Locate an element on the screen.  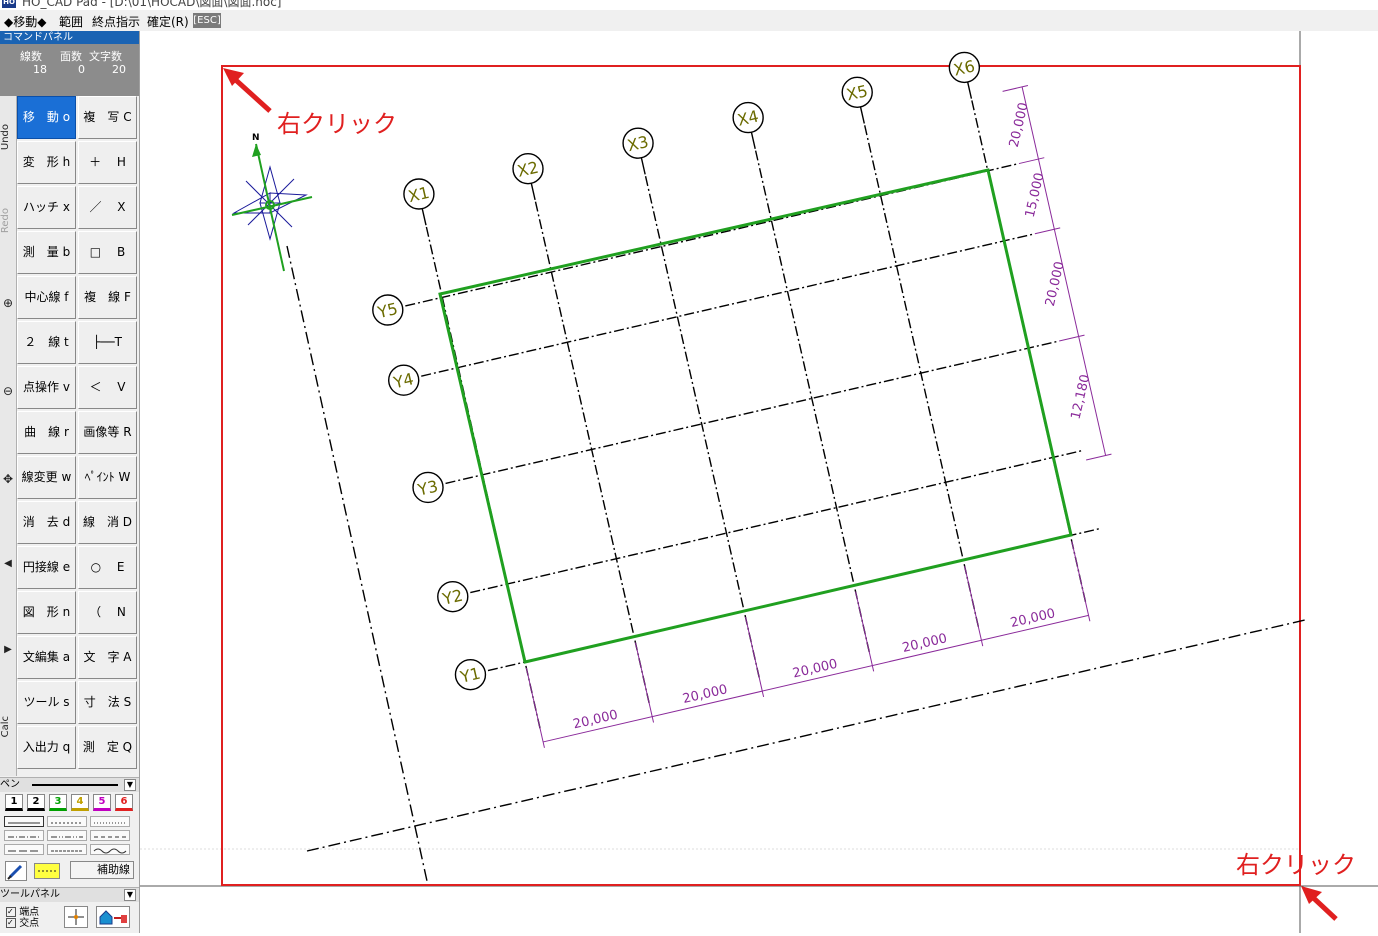
menu-confirm: 確定(R) is located at coordinates (168, 21).